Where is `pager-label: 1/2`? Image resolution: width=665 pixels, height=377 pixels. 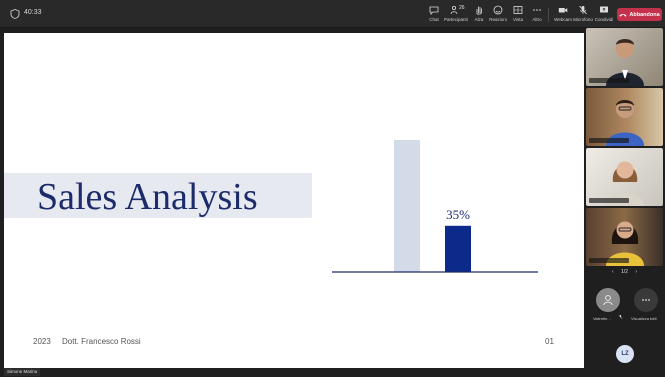 pager-label: 1/2 is located at coordinates (624, 272).